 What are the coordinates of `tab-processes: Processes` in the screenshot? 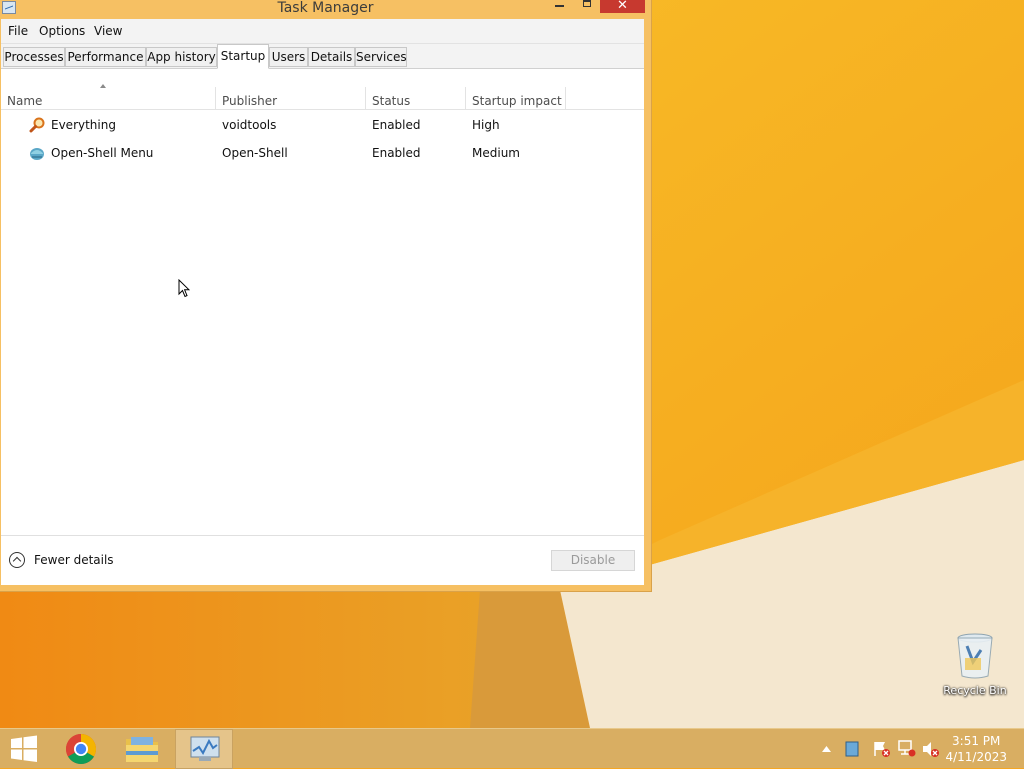 It's located at (34, 57).